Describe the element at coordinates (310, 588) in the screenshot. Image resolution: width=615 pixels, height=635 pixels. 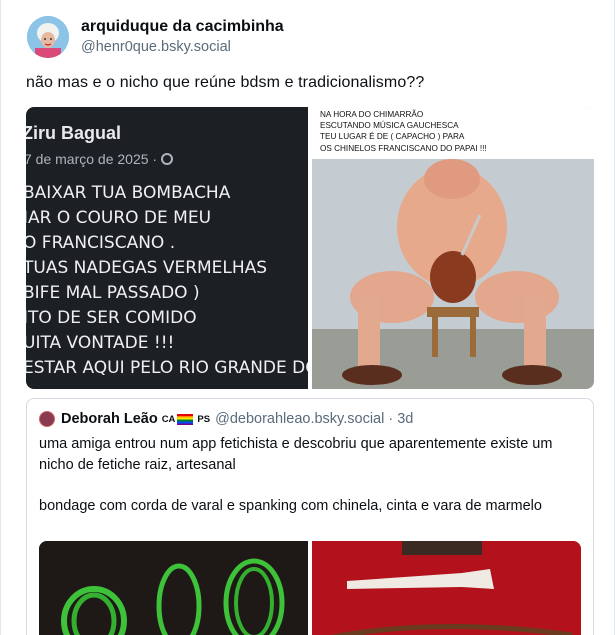
I see `quoted-image-grid` at that location.